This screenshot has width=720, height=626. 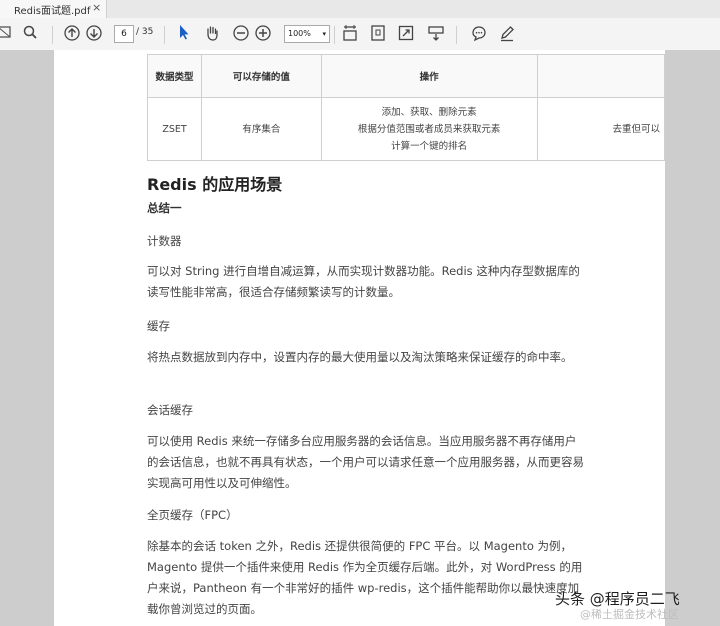 I want to click on header-text: 可以存储的值, so click(x=261, y=77).